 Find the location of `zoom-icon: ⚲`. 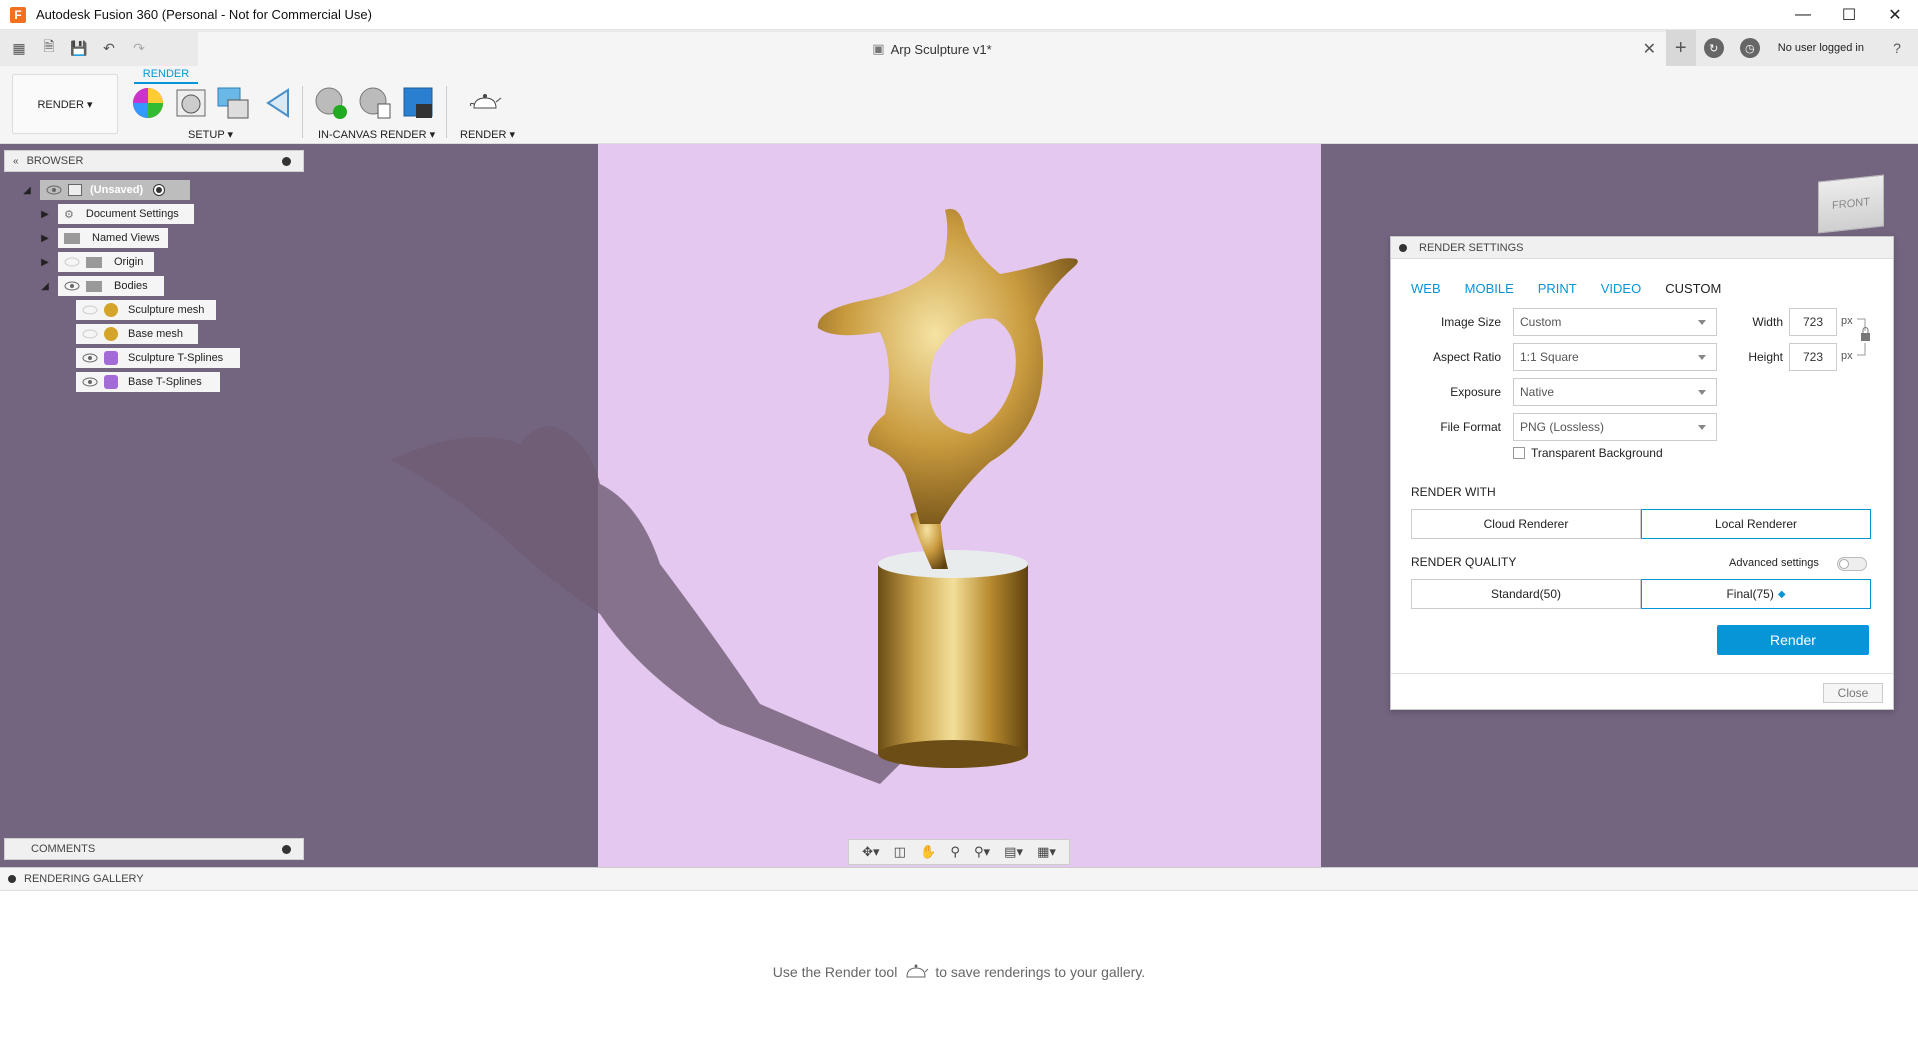

zoom-icon: ⚲ is located at coordinates (955, 852).